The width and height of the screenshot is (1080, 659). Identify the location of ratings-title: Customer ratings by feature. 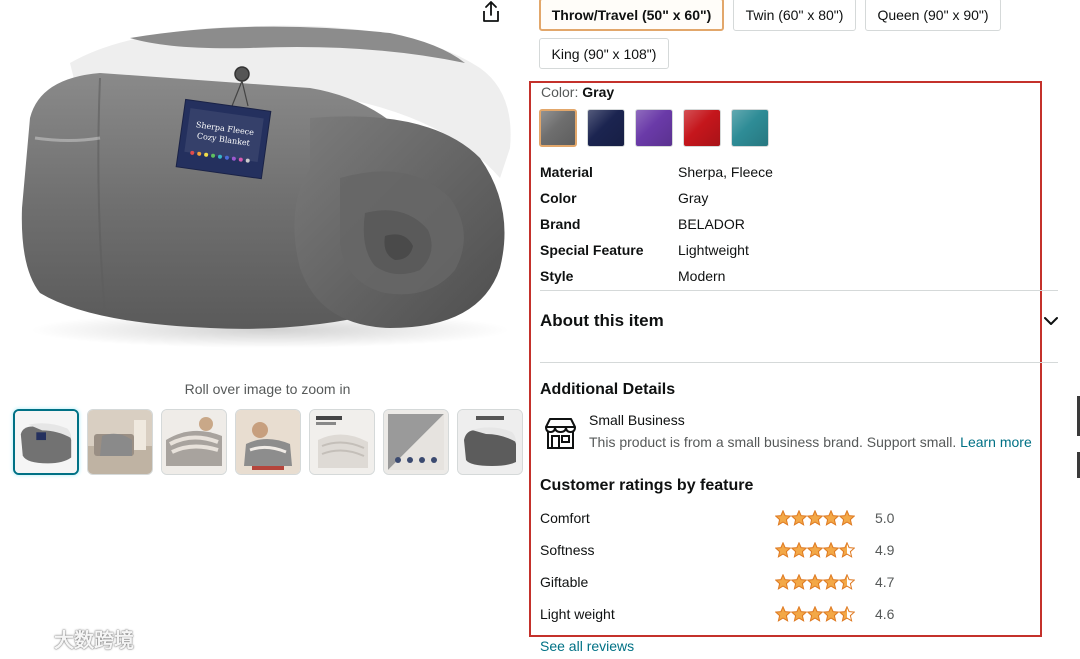
(647, 485).